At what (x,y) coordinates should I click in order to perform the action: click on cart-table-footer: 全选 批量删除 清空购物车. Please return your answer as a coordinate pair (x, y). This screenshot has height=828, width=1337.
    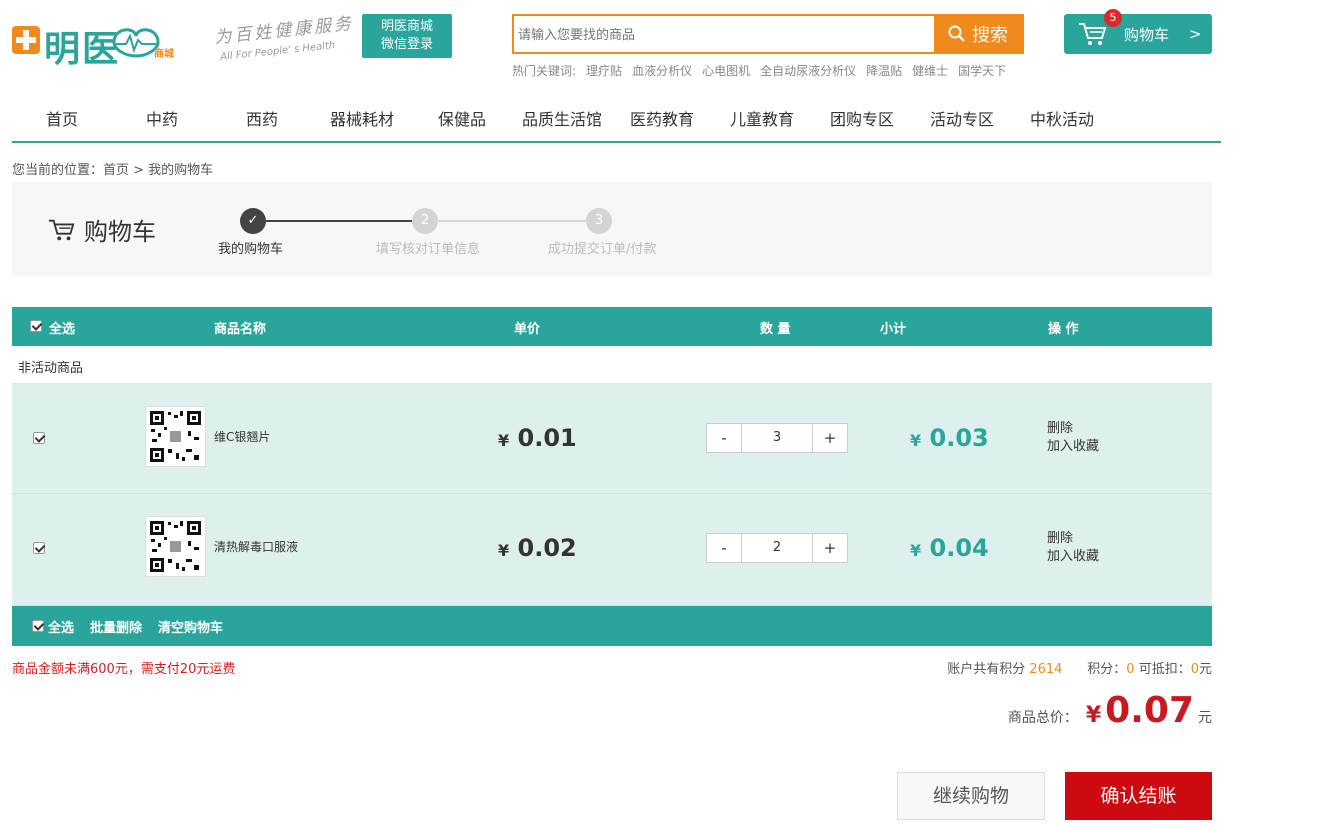
    Looking at the image, I should click on (612, 626).